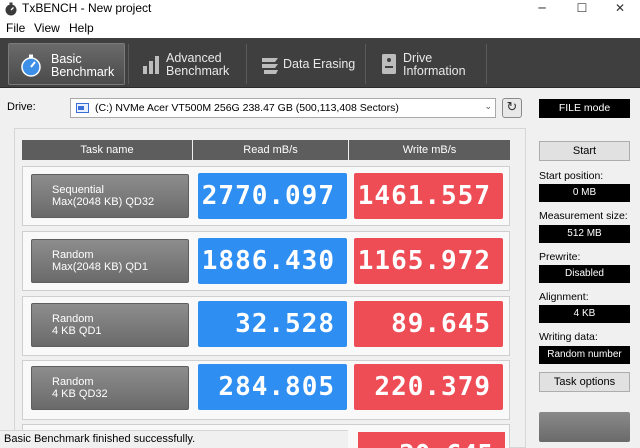 This screenshot has width=640, height=448. What do you see at coordinates (583, 216) in the screenshot?
I see `measurement-size-label: Measurement size:` at bounding box center [583, 216].